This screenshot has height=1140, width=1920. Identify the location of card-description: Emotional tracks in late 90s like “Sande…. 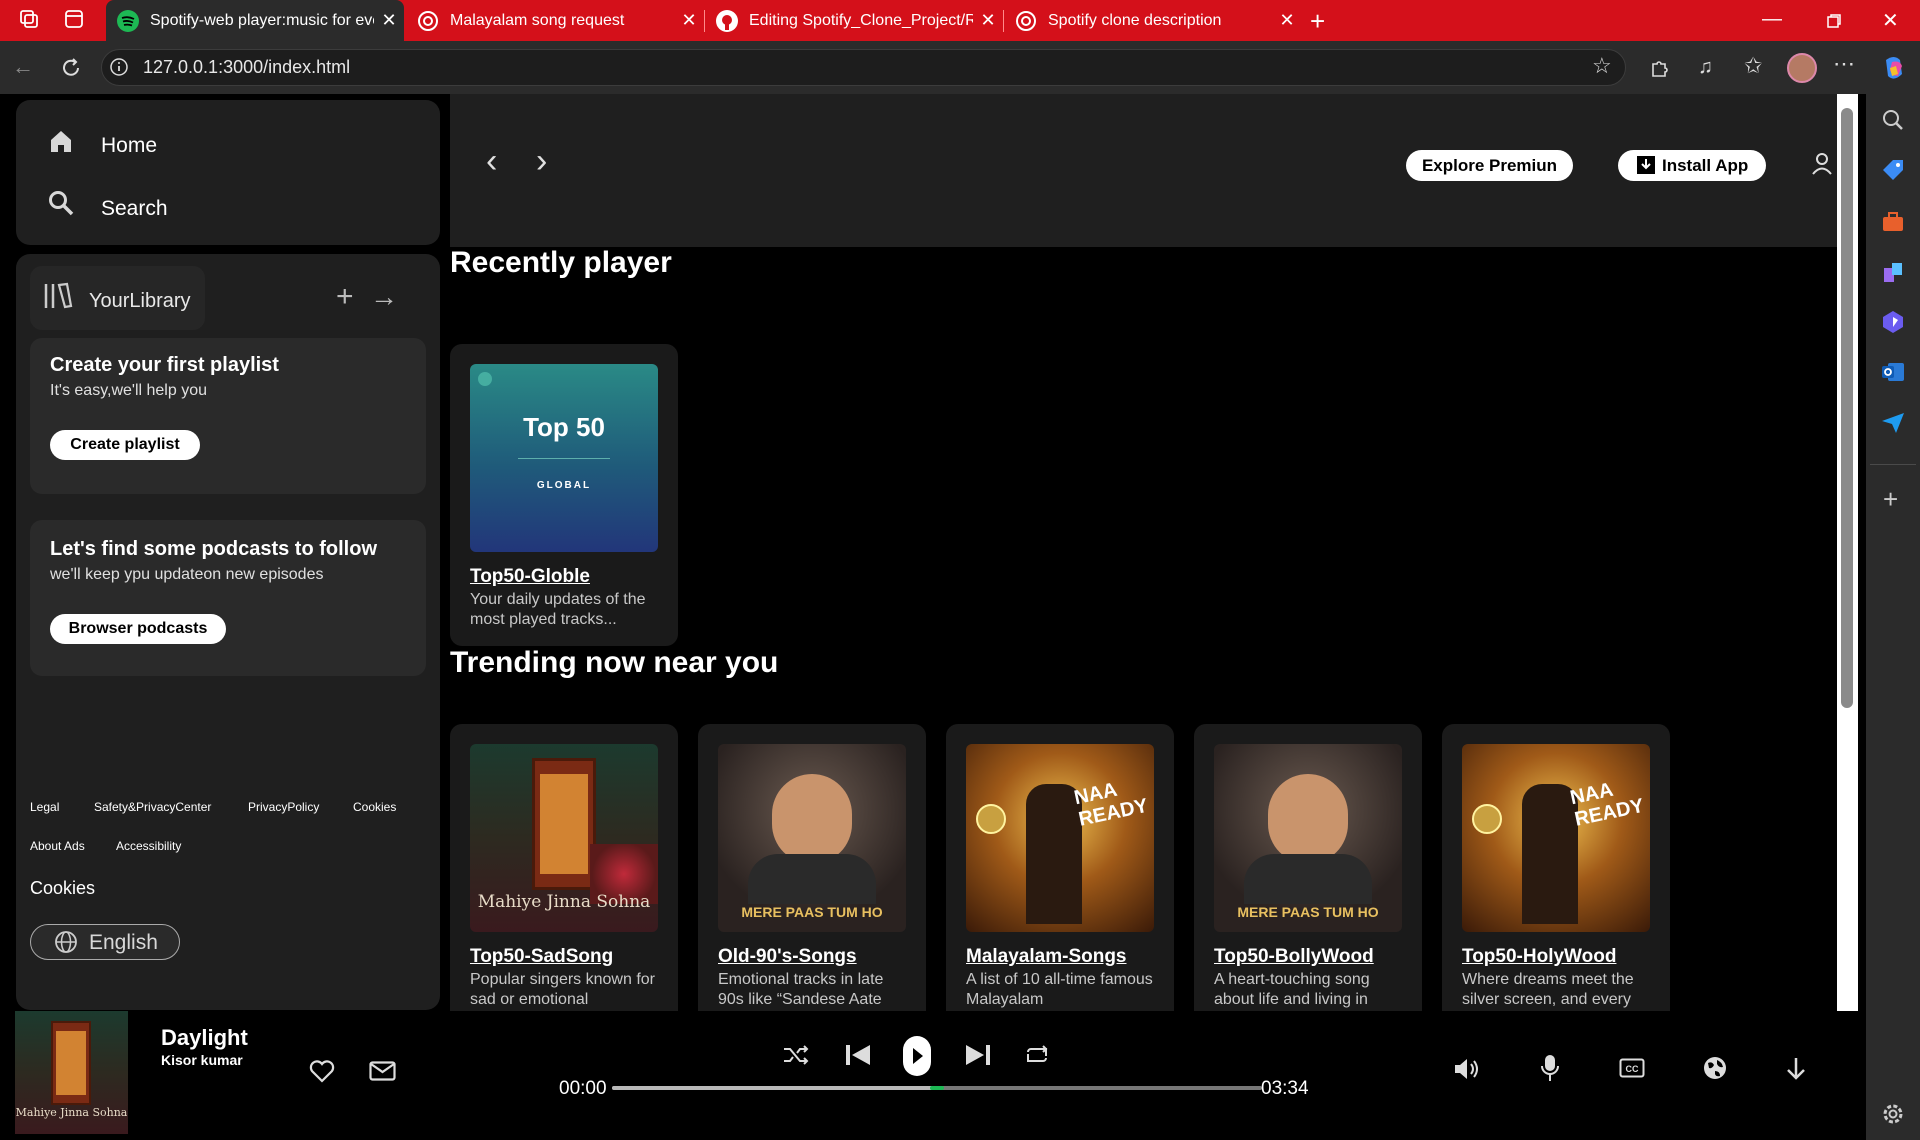
(801, 989).